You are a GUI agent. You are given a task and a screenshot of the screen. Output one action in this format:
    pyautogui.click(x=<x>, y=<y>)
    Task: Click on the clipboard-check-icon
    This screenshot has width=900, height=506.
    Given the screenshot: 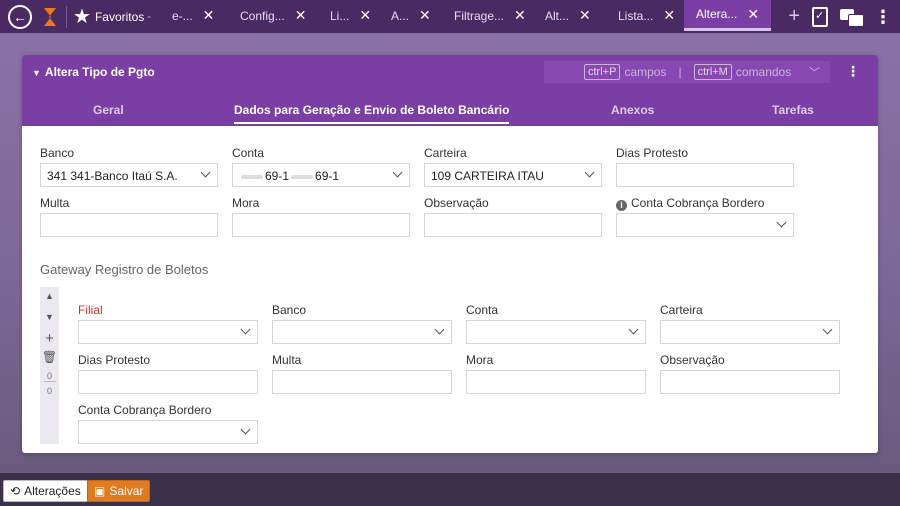 What is the action you would take?
    pyautogui.click(x=820, y=16)
    